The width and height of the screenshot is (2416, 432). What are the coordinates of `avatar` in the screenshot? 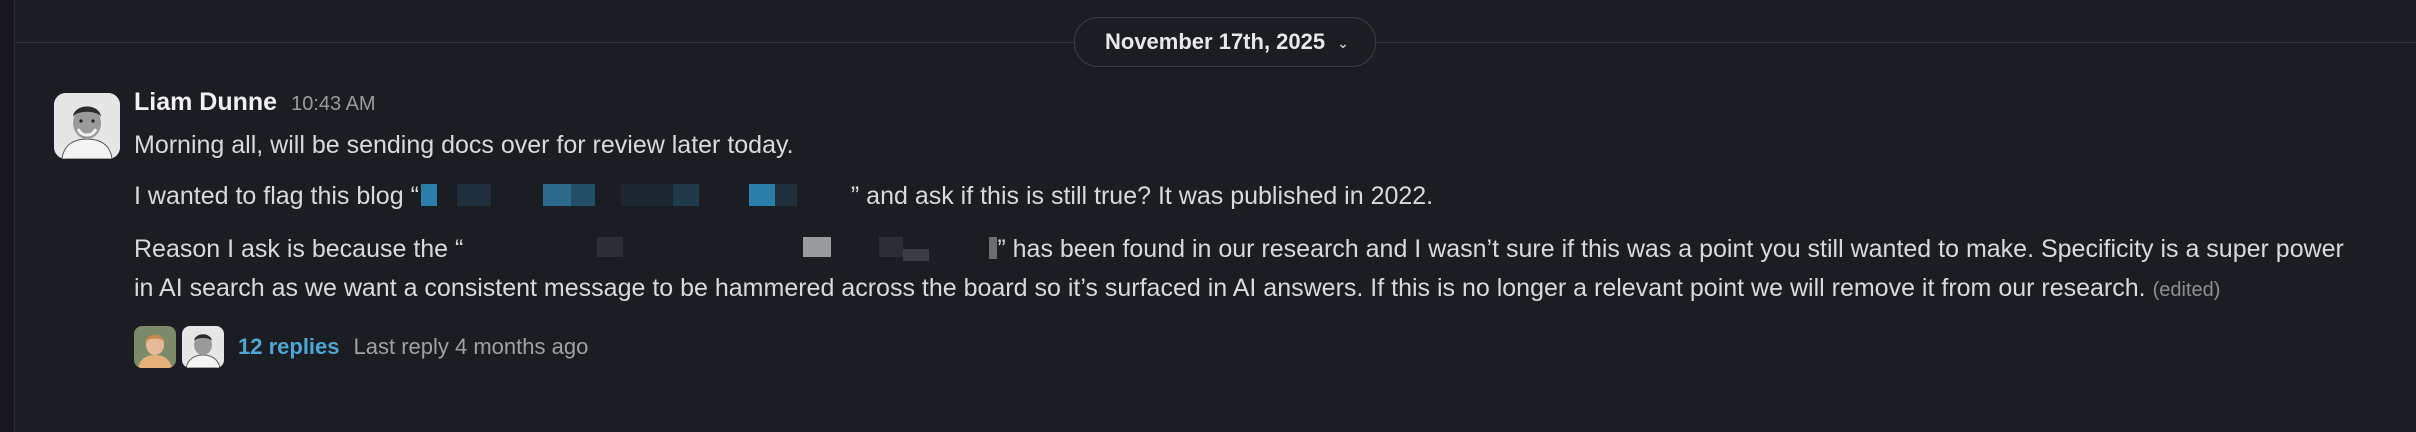 It's located at (87, 126).